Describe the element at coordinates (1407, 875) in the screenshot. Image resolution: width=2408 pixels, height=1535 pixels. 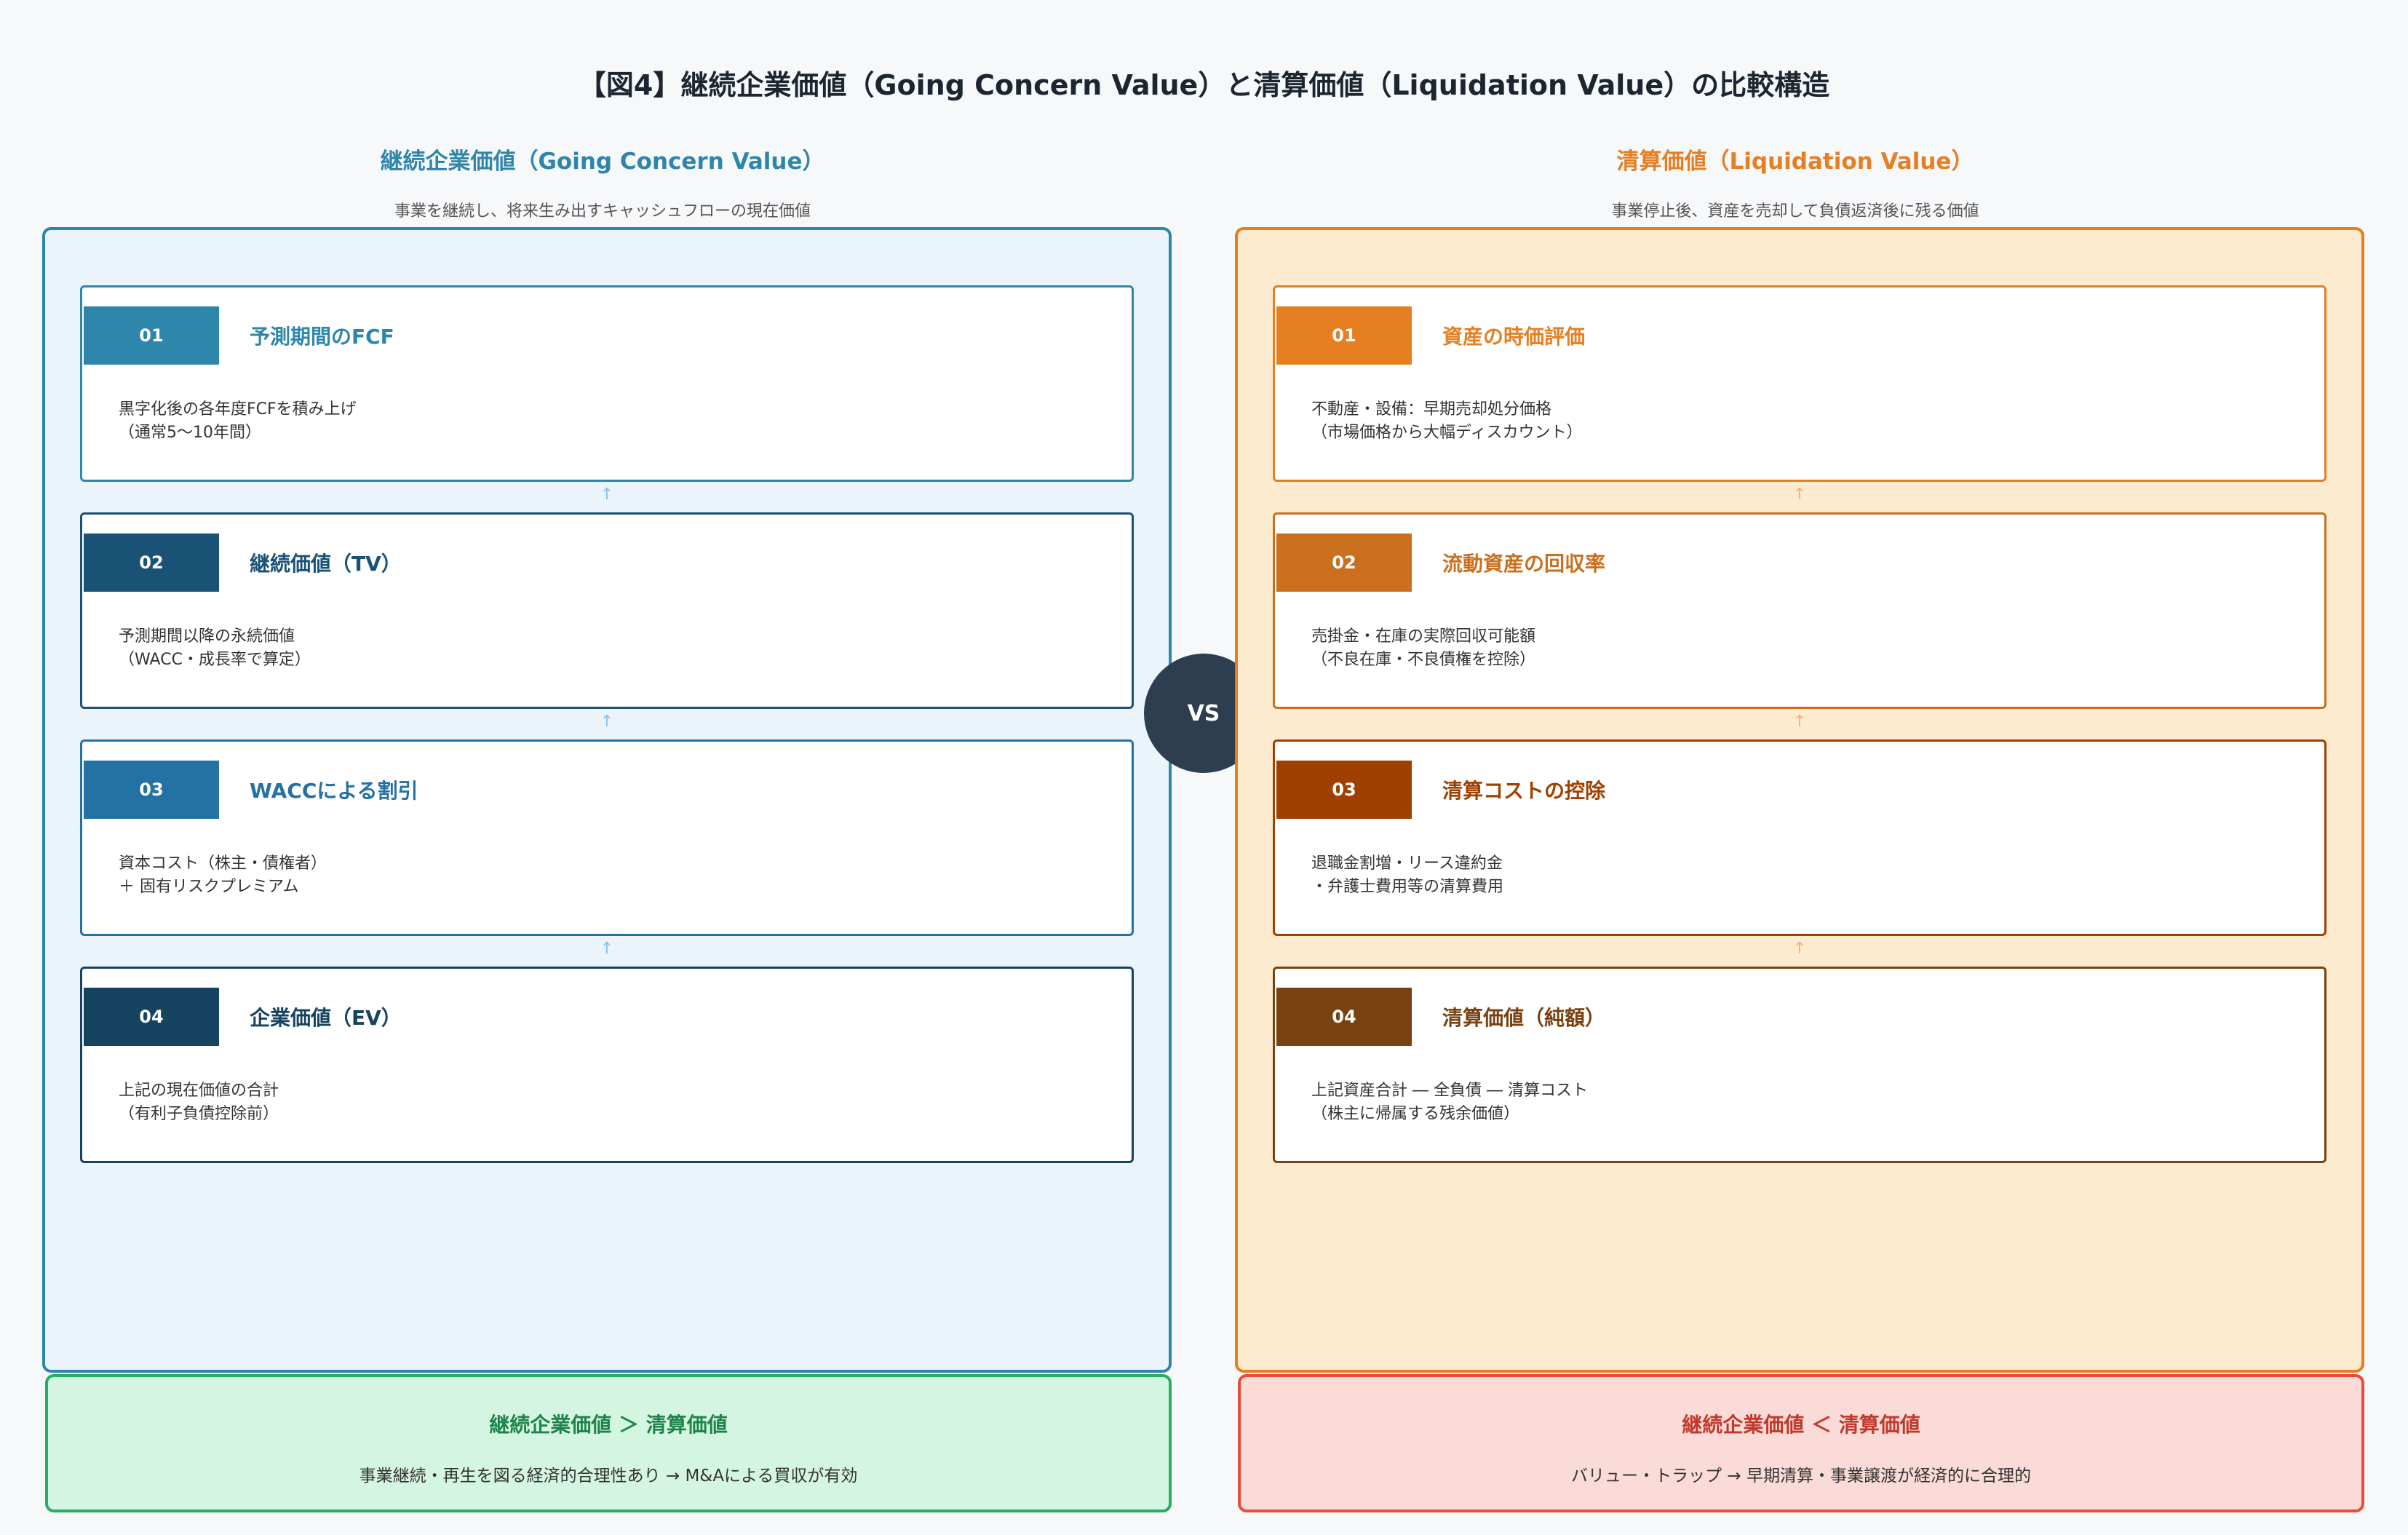
I see `step-description: 退職金割増・リース違約金 ・弁護士費用等の清算費用` at that location.